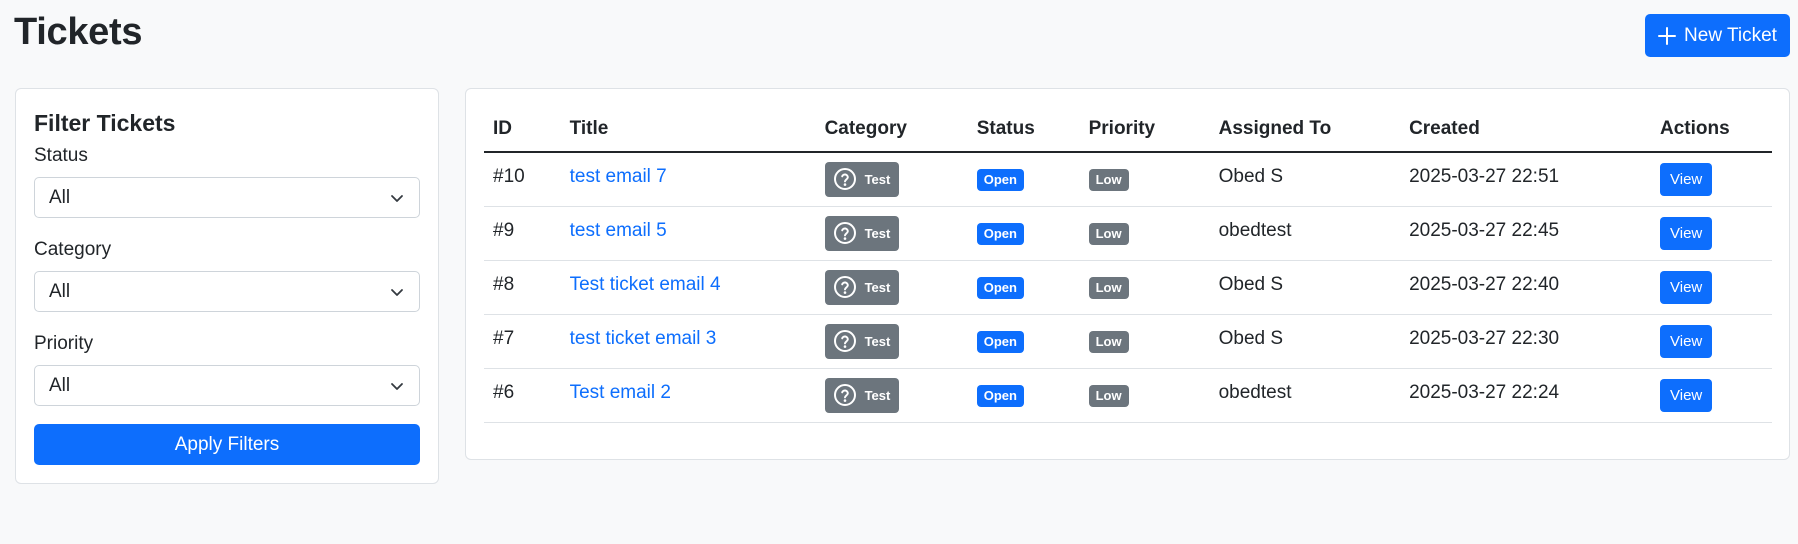 The width and height of the screenshot is (1798, 544). I want to click on ticket-title-link: Test email 2, so click(620, 392).